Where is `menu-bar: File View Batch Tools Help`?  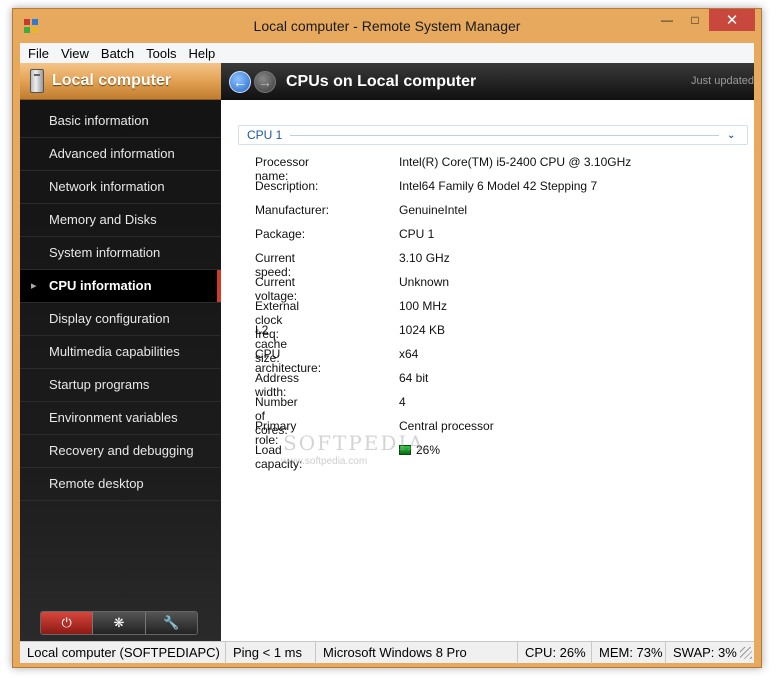
menu-bar: File View Batch Tools Help is located at coordinates (387, 53).